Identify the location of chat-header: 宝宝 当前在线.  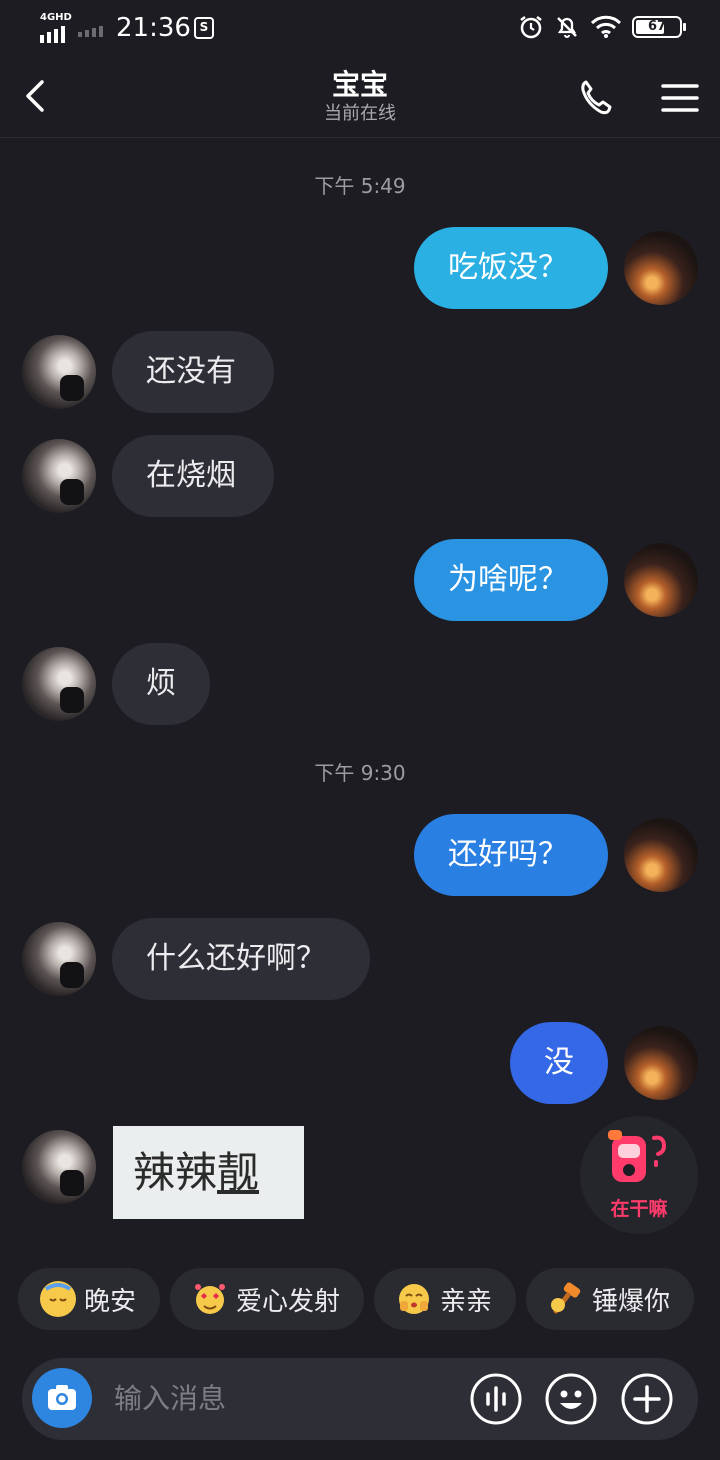
(360, 98).